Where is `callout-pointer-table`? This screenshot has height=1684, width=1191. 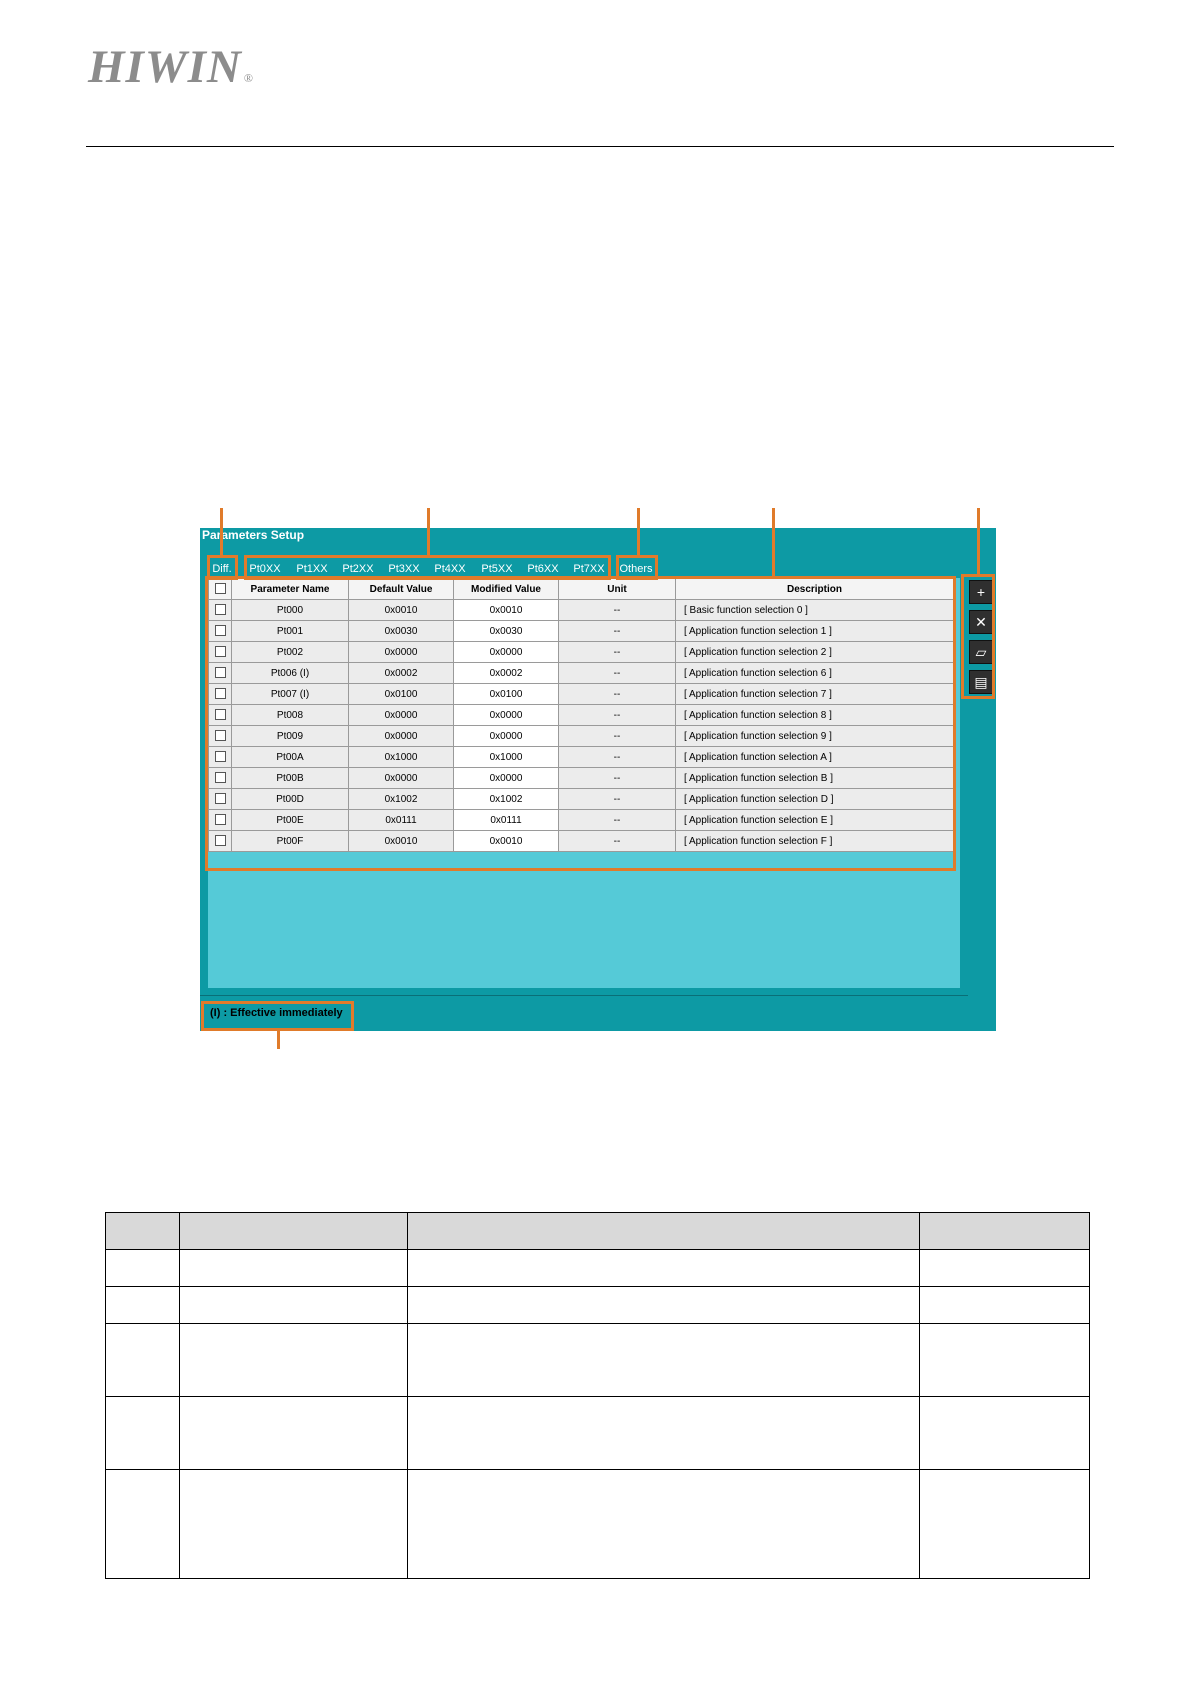 callout-pointer-table is located at coordinates (773, 542).